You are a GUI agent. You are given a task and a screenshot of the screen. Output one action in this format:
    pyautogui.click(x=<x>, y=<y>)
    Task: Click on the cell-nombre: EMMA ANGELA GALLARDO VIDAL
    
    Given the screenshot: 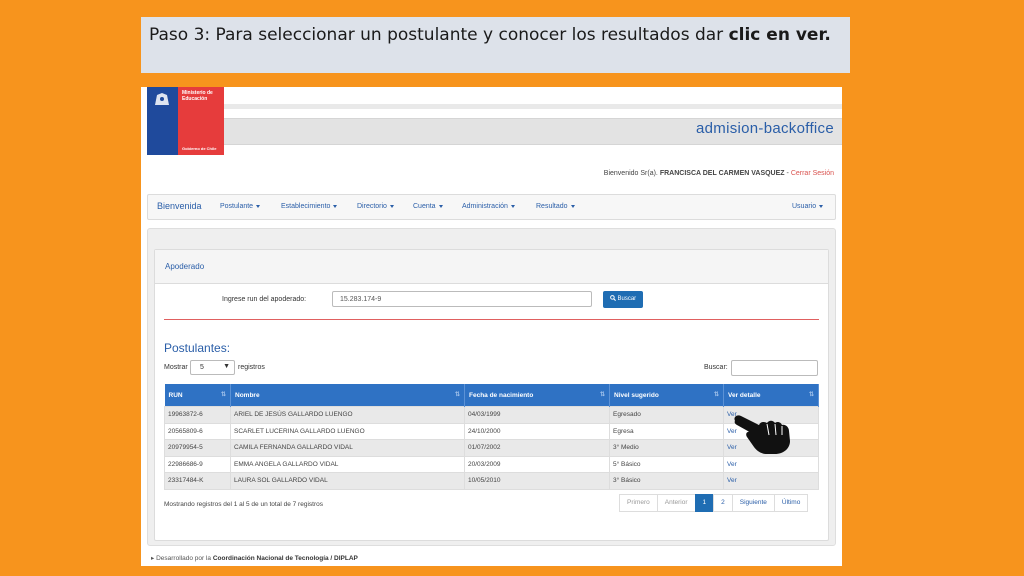 What is the action you would take?
    pyautogui.click(x=347, y=464)
    